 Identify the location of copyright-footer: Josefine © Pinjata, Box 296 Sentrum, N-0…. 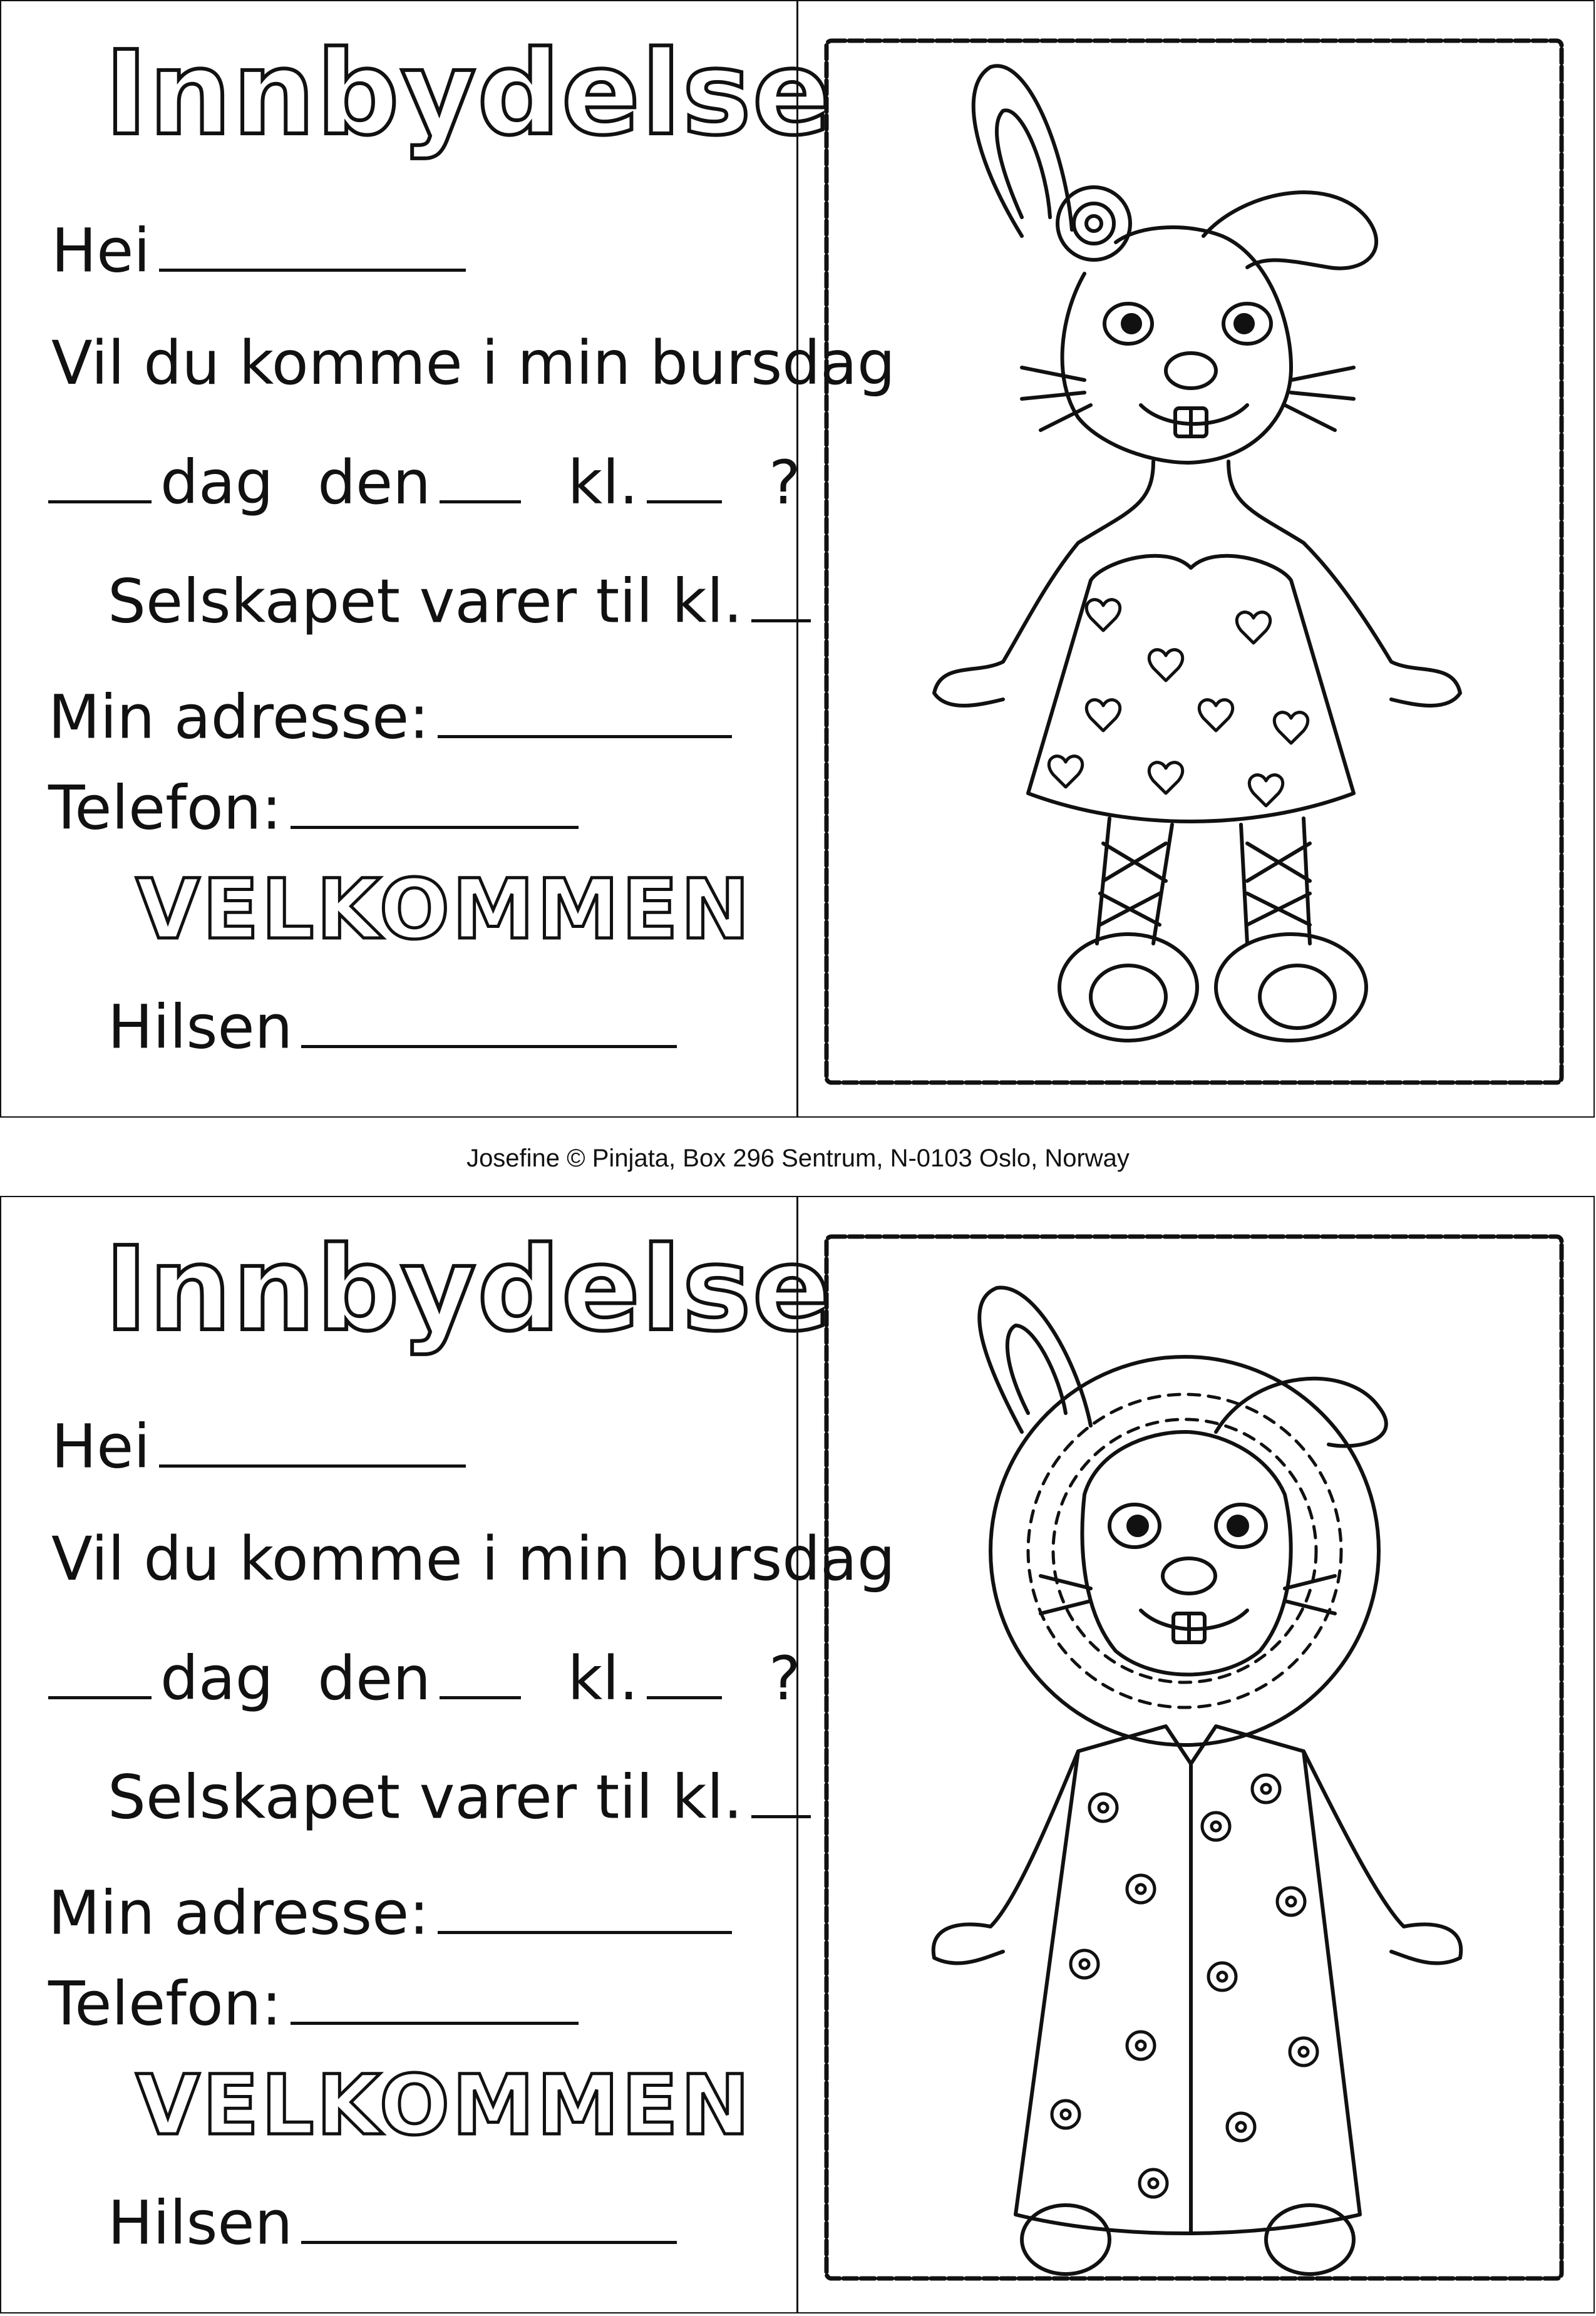
(798, 1158).